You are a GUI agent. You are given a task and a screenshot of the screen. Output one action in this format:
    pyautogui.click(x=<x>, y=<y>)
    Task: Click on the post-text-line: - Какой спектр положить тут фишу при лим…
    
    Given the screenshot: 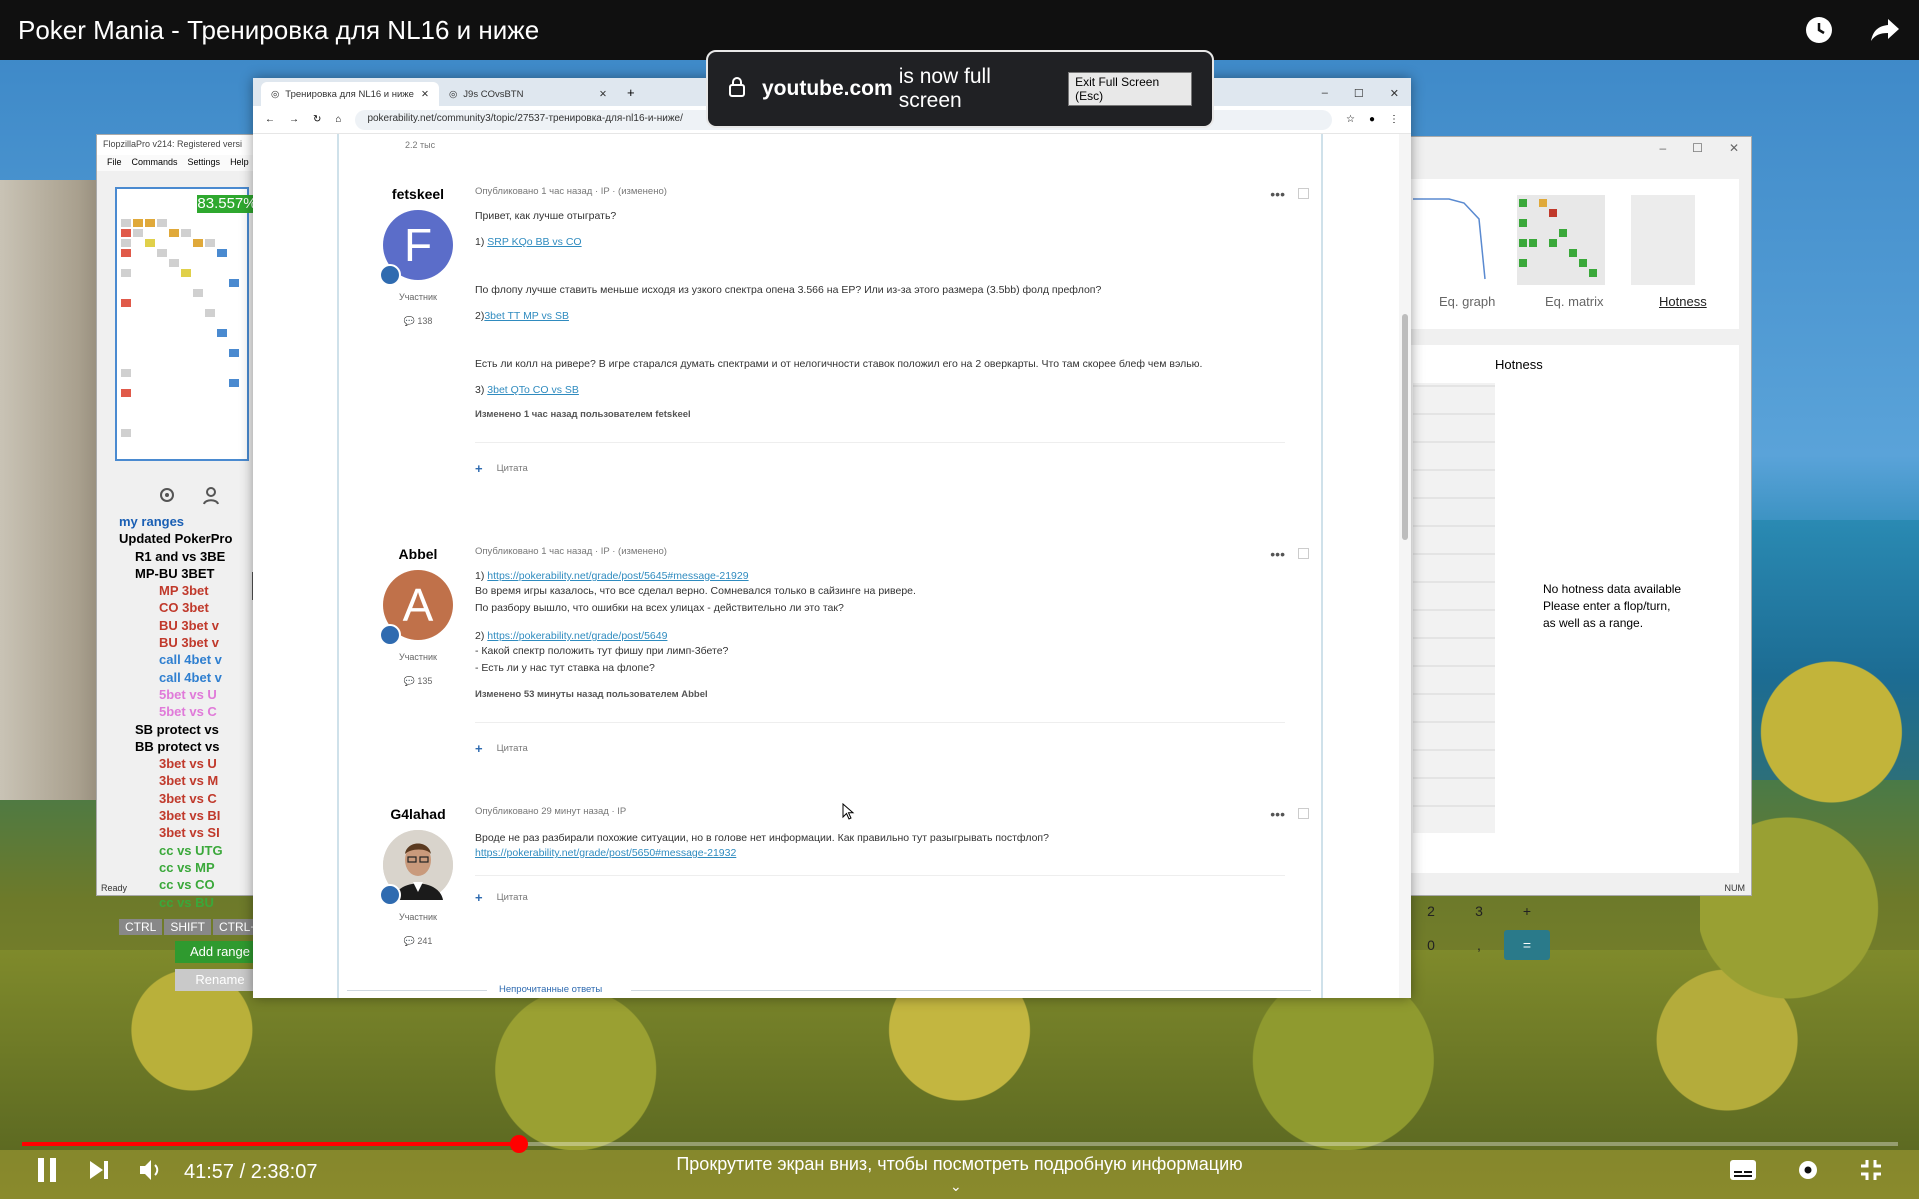 What is the action you would take?
    pyautogui.click(x=602, y=651)
    